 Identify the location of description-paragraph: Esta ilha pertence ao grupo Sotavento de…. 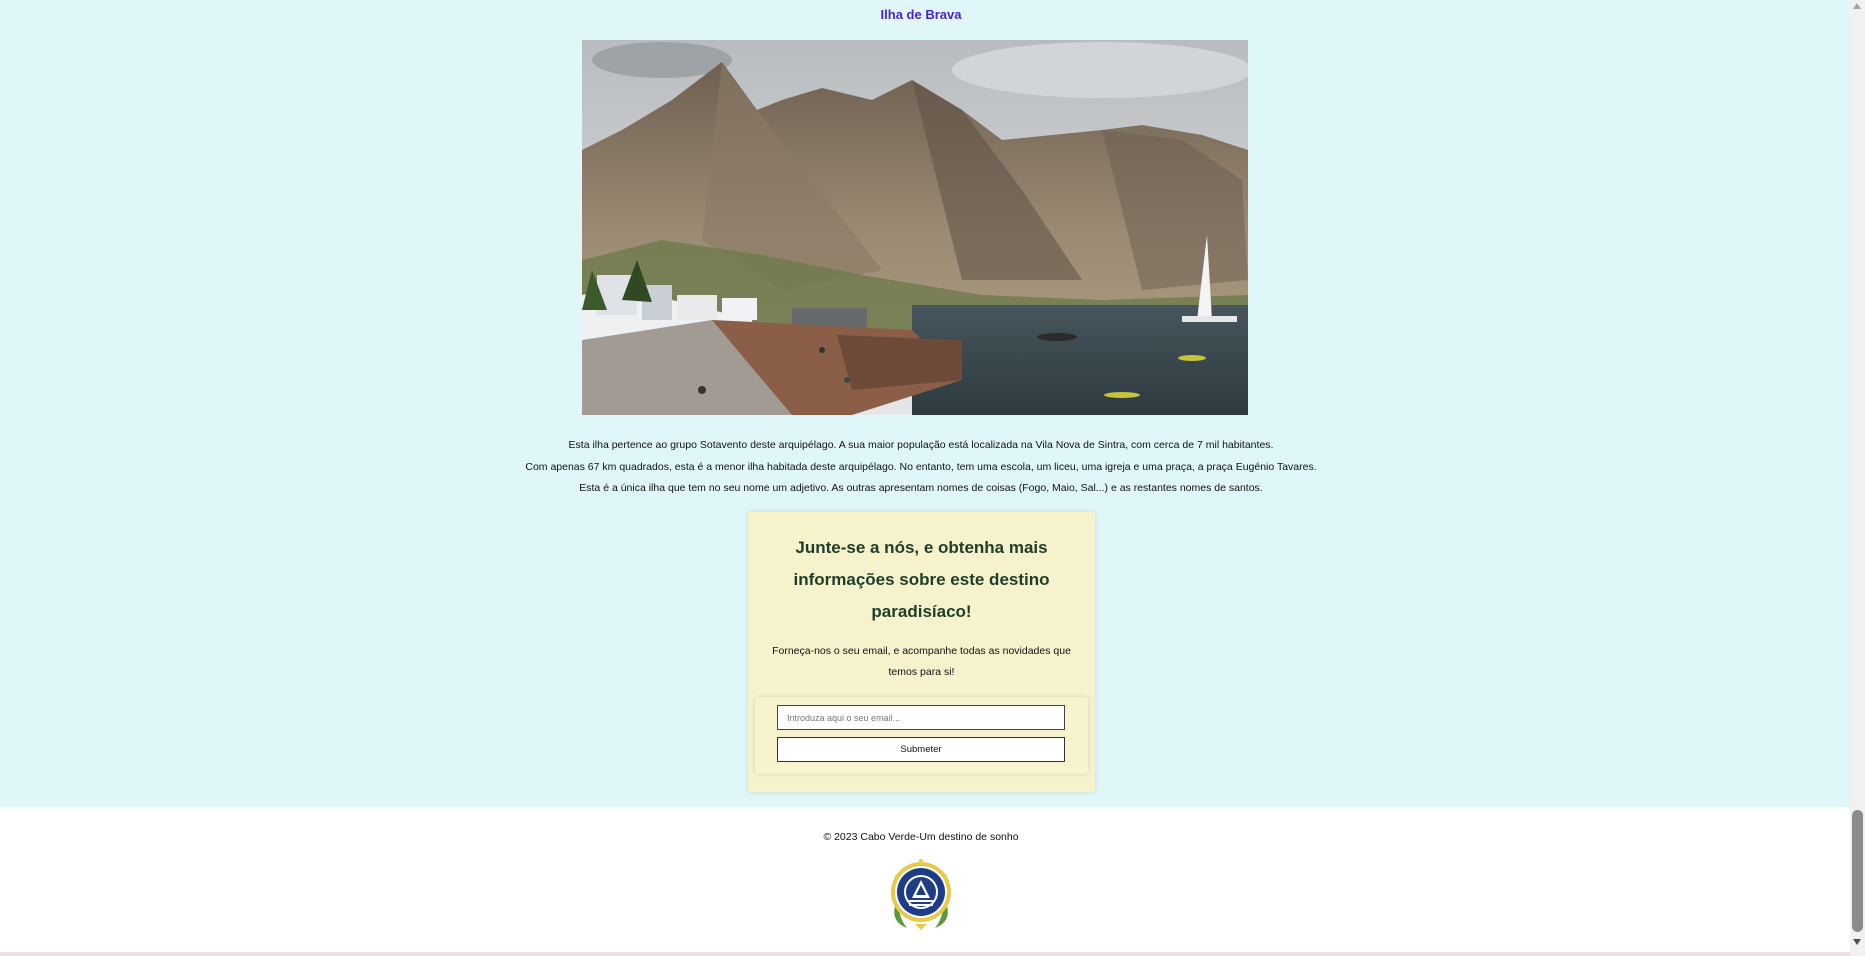
(921, 445).